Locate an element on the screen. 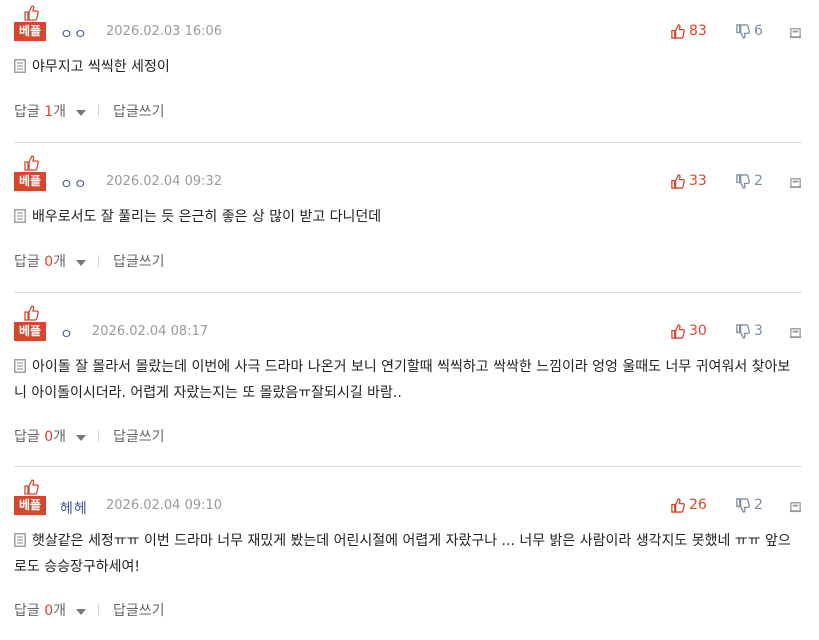 This screenshot has height=640, width=819. comment-text: 야무지고 씩씩한 세정이 is located at coordinates (101, 67).